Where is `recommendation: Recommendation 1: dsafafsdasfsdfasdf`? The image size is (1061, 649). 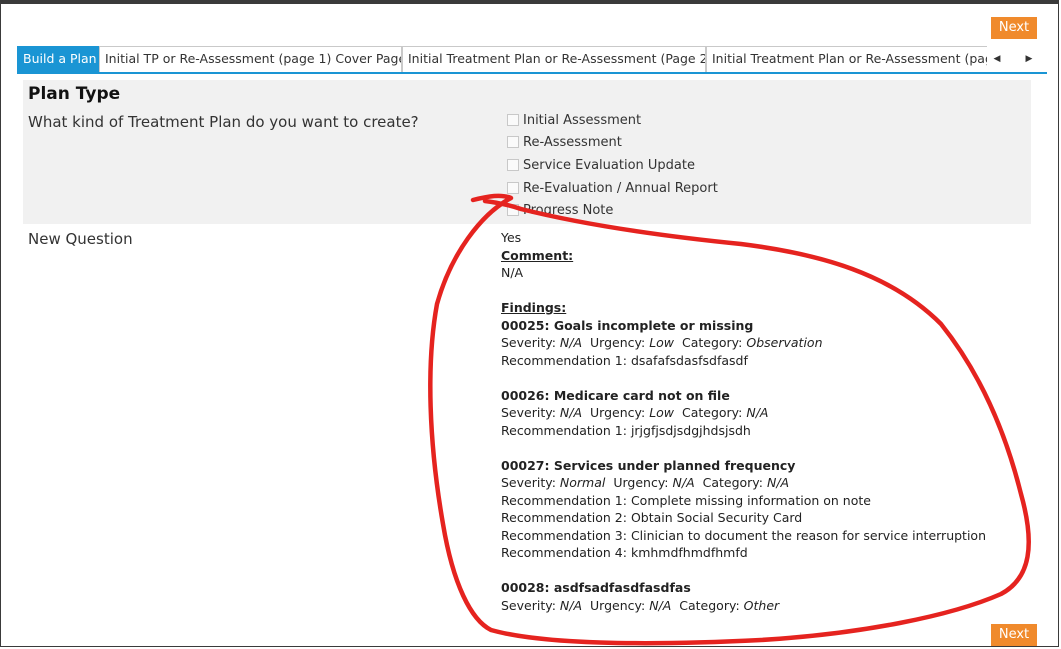 recommendation: Recommendation 1: dsafafsdasfsdfasdf is located at coordinates (624, 360).